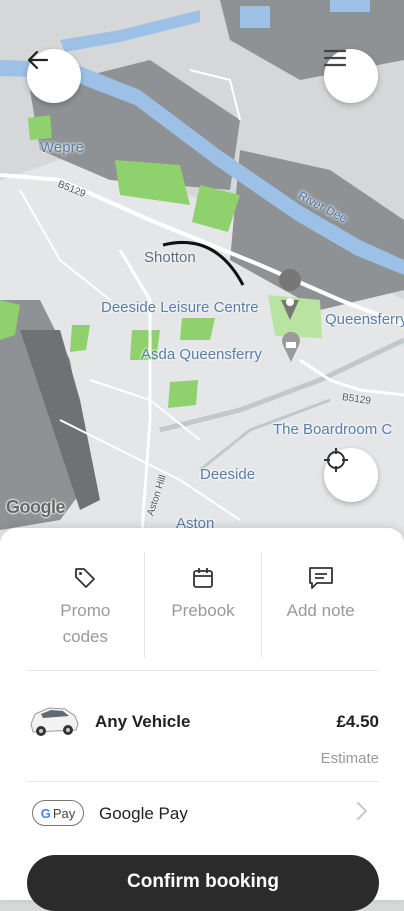 The height and width of the screenshot is (911, 404). What do you see at coordinates (364, 319) in the screenshot?
I see `map-label-queensferry: Queensferry` at bounding box center [364, 319].